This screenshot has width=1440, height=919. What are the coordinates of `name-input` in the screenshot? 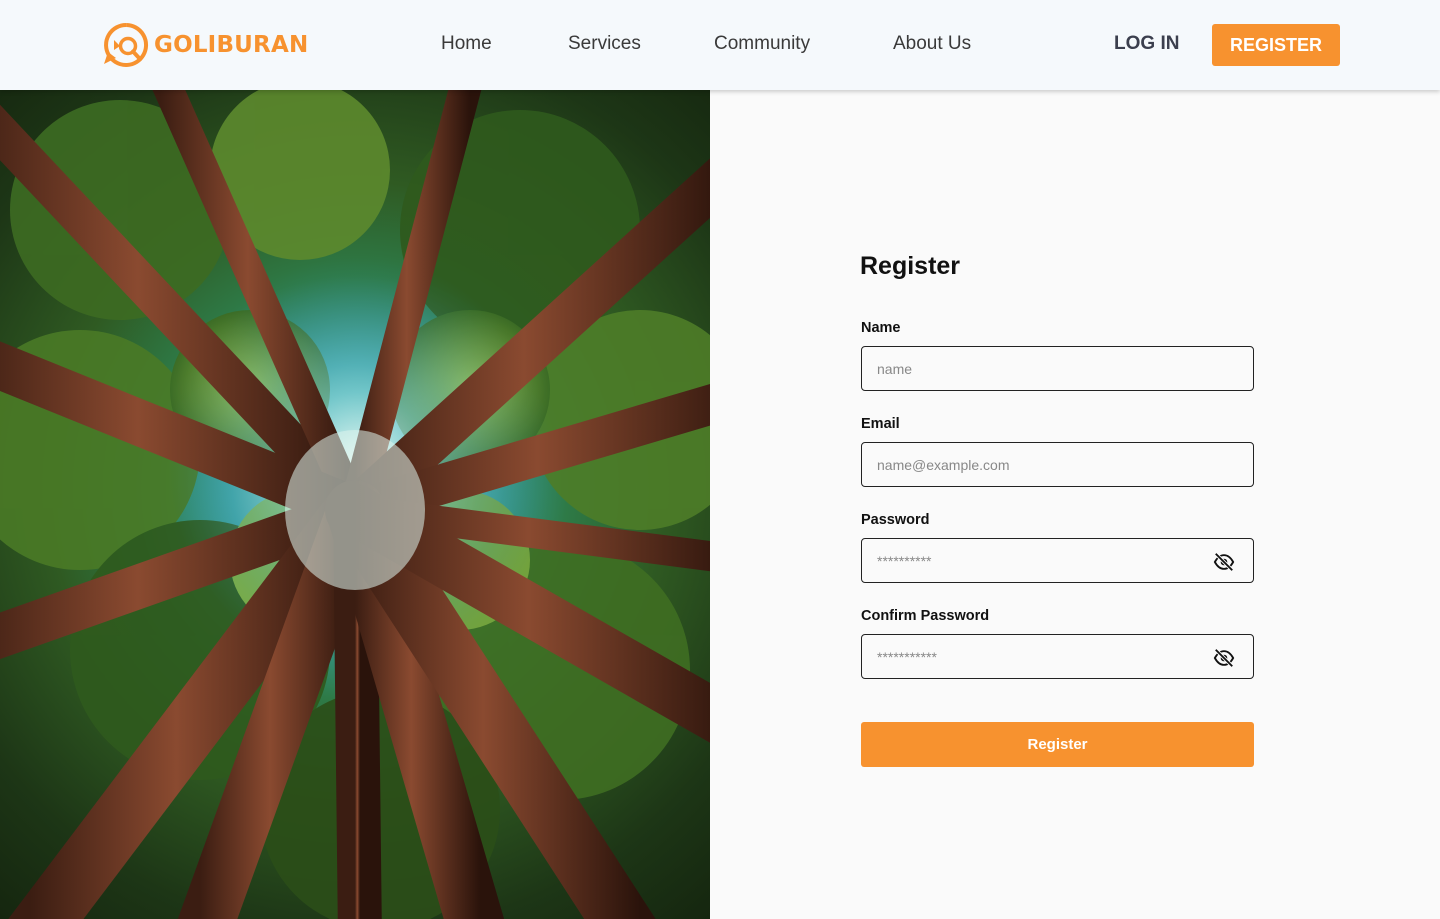 It's located at (1057, 368).